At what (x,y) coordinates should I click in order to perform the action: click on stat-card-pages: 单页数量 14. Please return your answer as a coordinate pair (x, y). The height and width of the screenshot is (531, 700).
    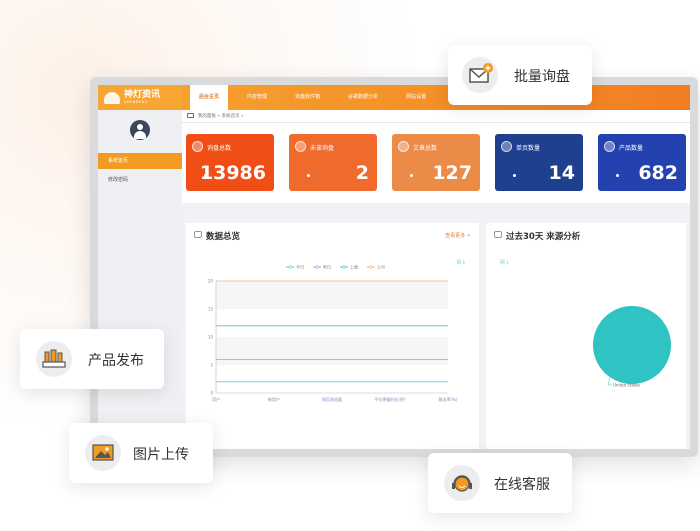
    Looking at the image, I should click on (539, 162).